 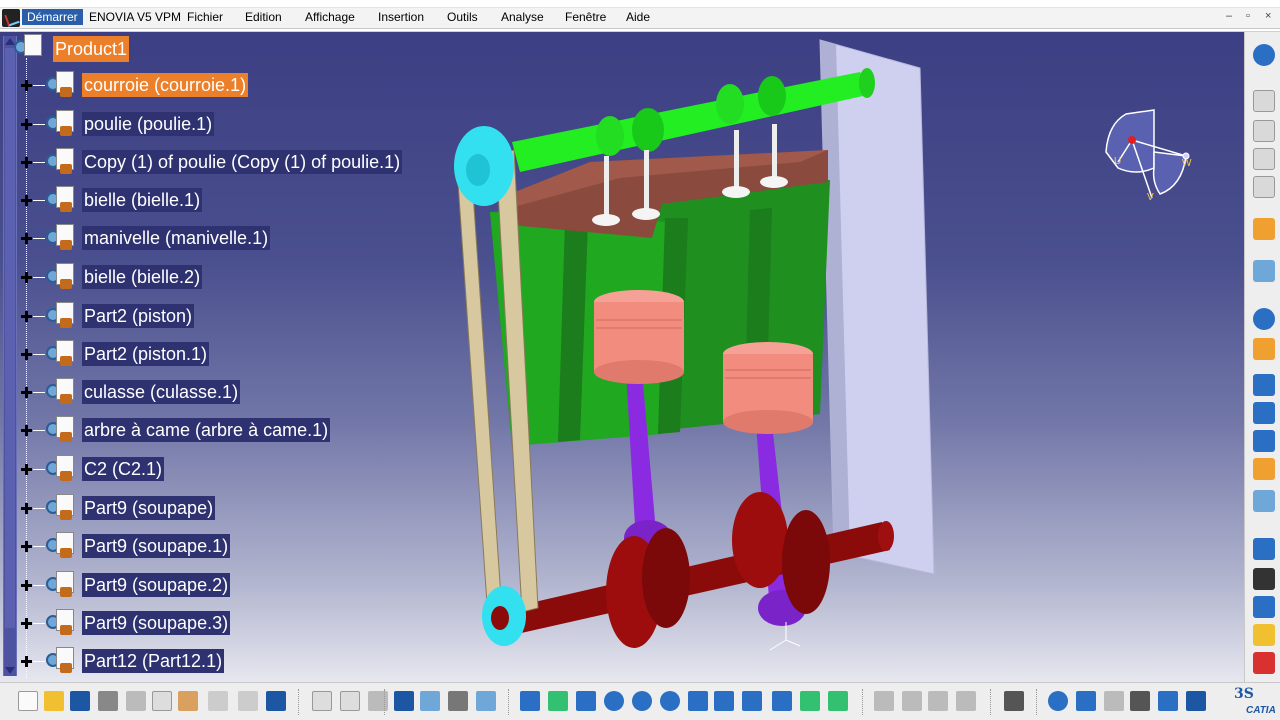 What do you see at coordinates (1264, 271) in the screenshot?
I see `manipulate-icon` at bounding box center [1264, 271].